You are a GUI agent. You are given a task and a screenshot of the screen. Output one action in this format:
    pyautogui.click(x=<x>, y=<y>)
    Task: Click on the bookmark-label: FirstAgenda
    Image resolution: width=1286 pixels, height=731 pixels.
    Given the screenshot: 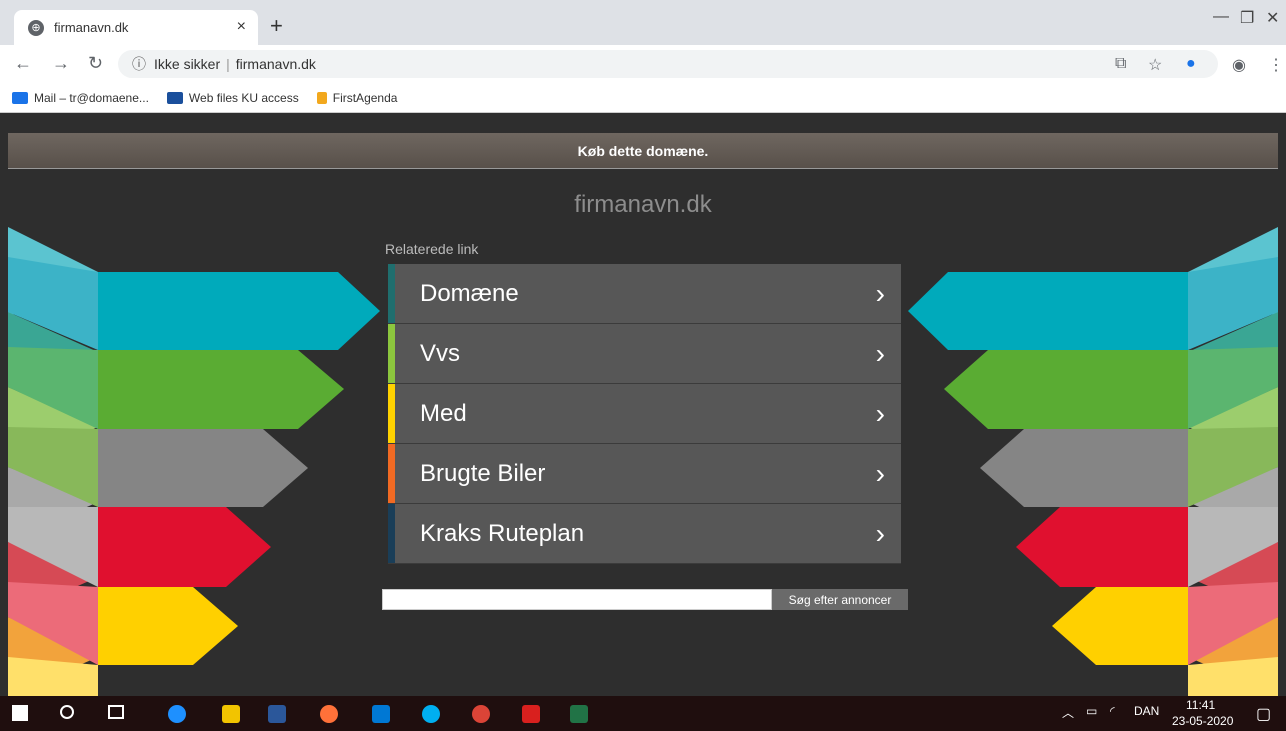 What is the action you would take?
    pyautogui.click(x=365, y=97)
    